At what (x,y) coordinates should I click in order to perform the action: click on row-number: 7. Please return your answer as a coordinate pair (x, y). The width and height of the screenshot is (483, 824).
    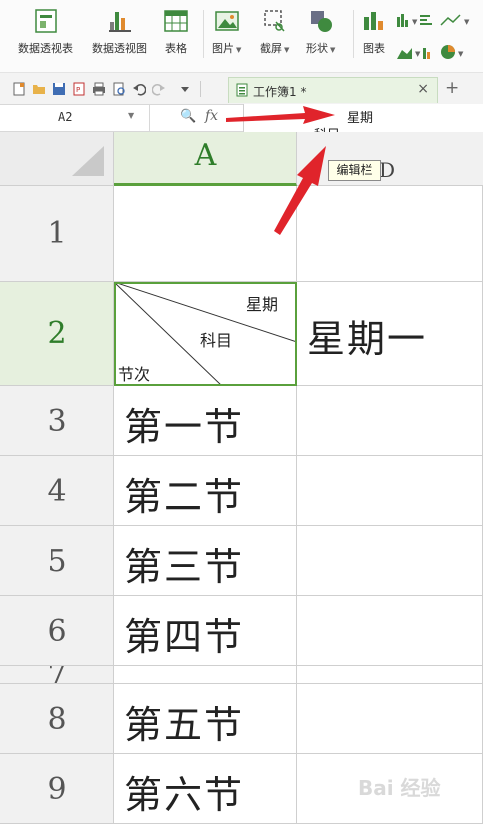
    Looking at the image, I should click on (57, 675).